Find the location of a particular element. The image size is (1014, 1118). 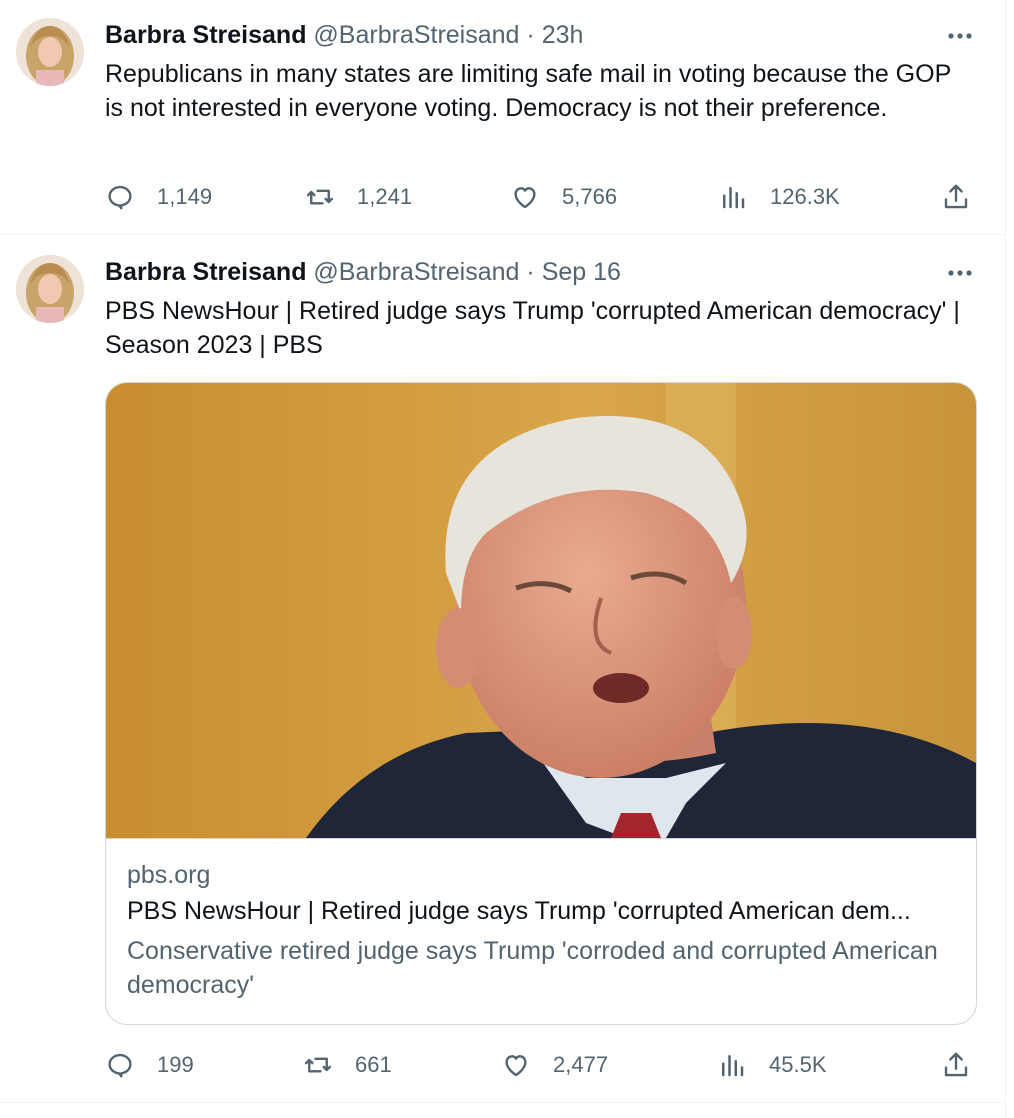

like-count: 5,766 is located at coordinates (590, 196).